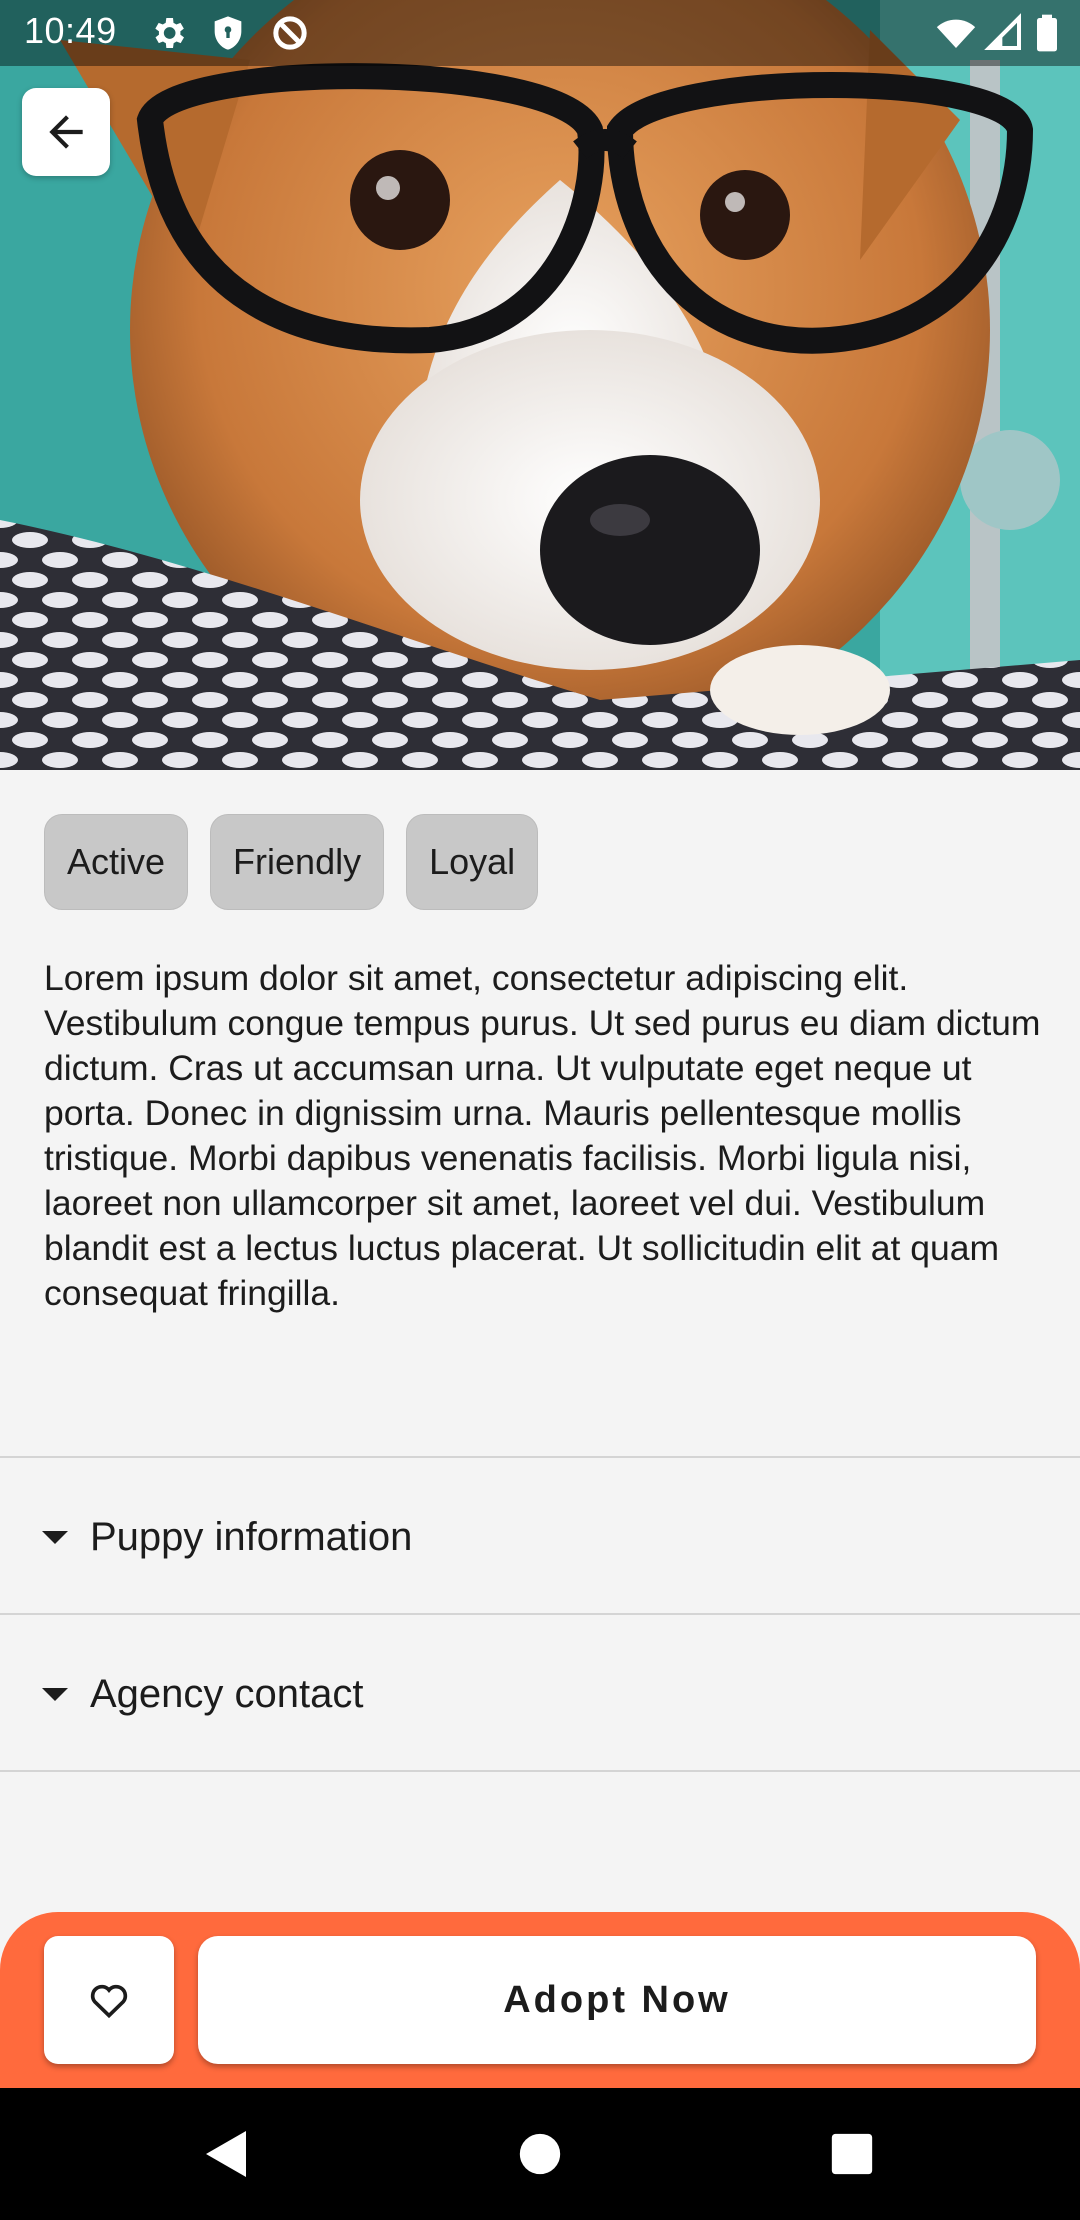  Describe the element at coordinates (297, 862) in the screenshot. I see `chip-friendly: Friendly` at that location.